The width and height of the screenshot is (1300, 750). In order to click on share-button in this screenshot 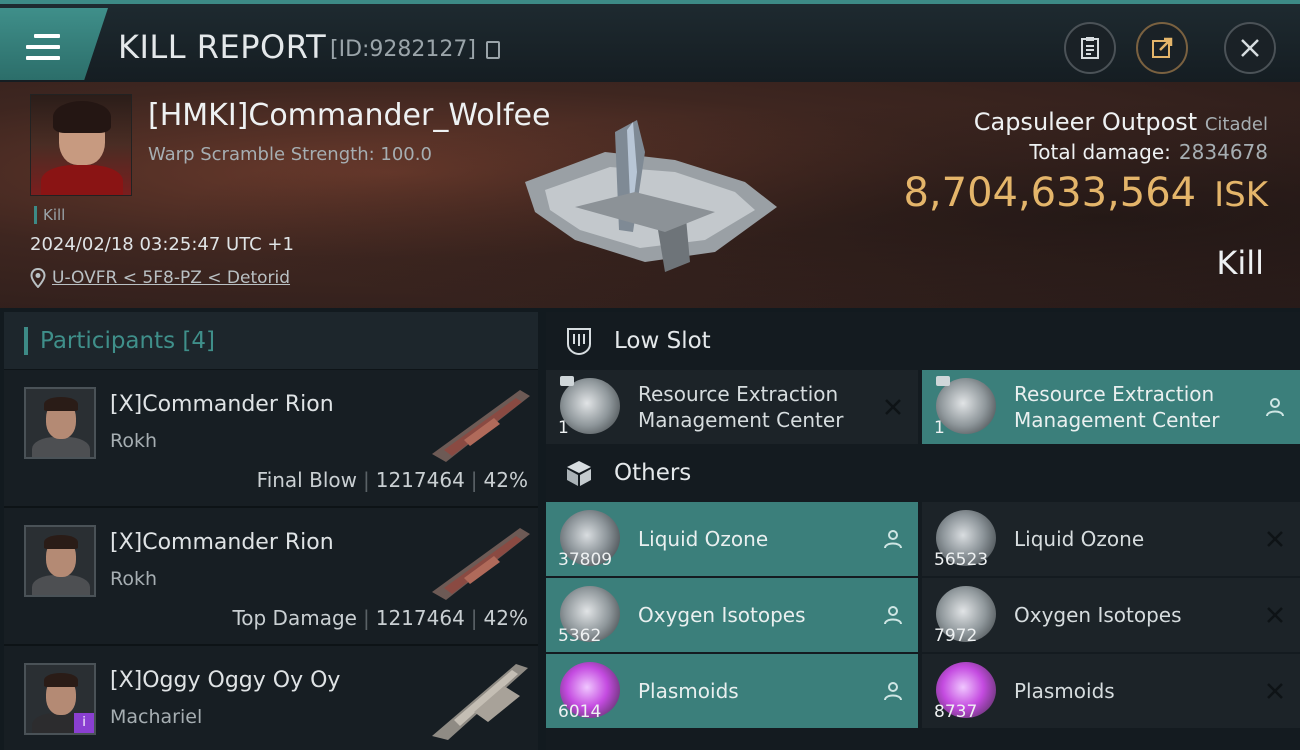, I will do `click(1162, 48)`.